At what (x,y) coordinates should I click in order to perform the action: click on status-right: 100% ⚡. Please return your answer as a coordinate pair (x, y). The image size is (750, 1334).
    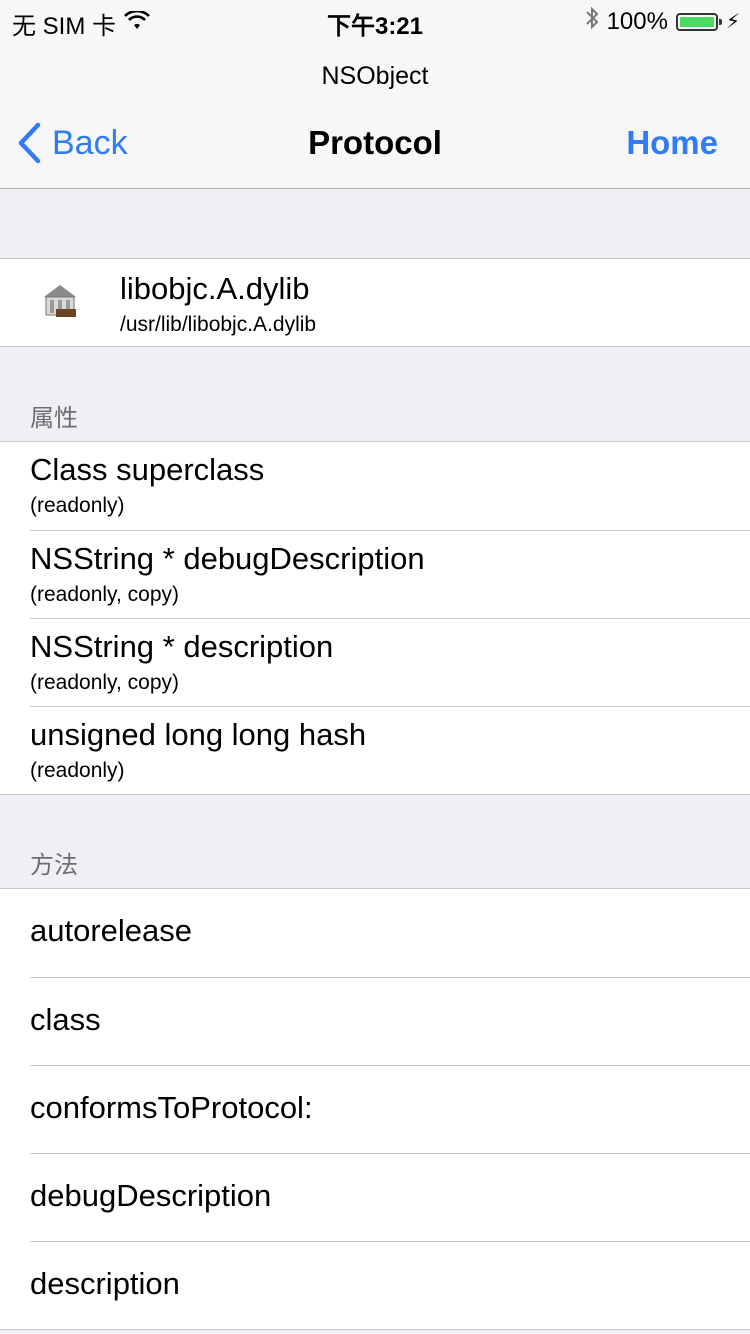
    Looking at the image, I should click on (662, 21).